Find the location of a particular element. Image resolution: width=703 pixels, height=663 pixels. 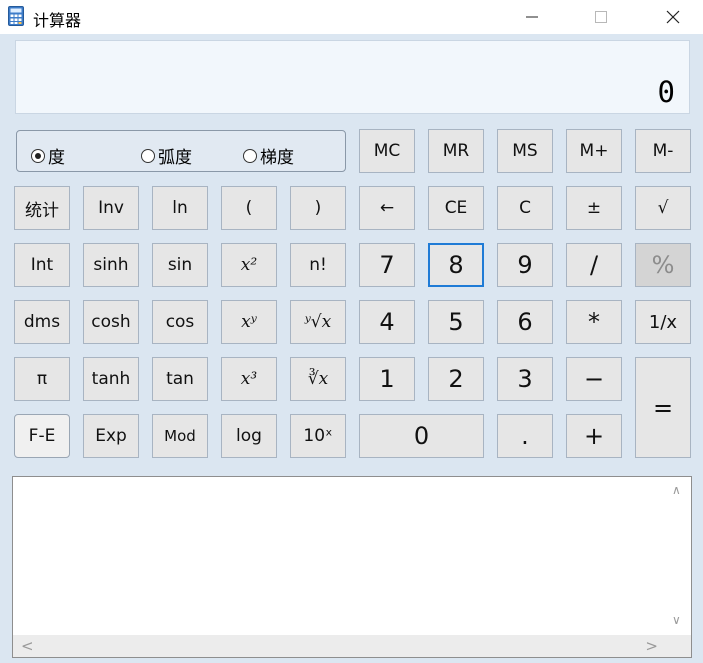

result-display: 0 is located at coordinates (352, 77).